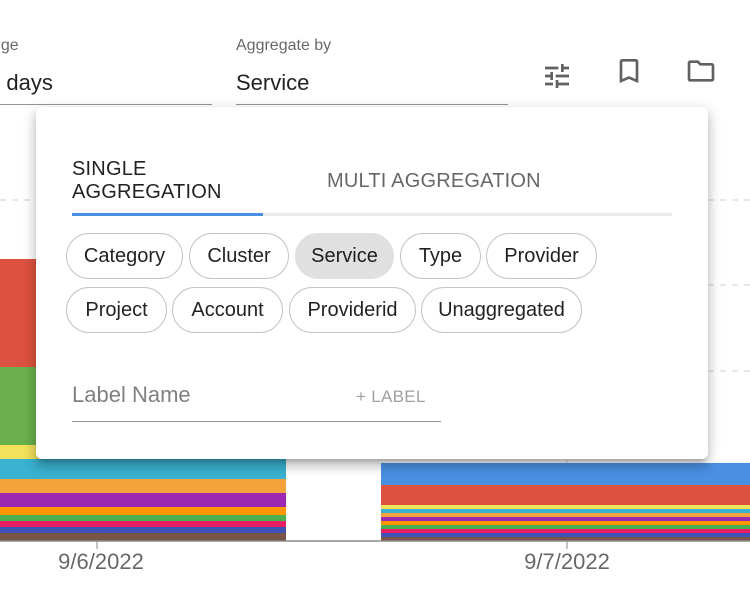  I want to click on bar-stack-9-7-2022, so click(565, 502).